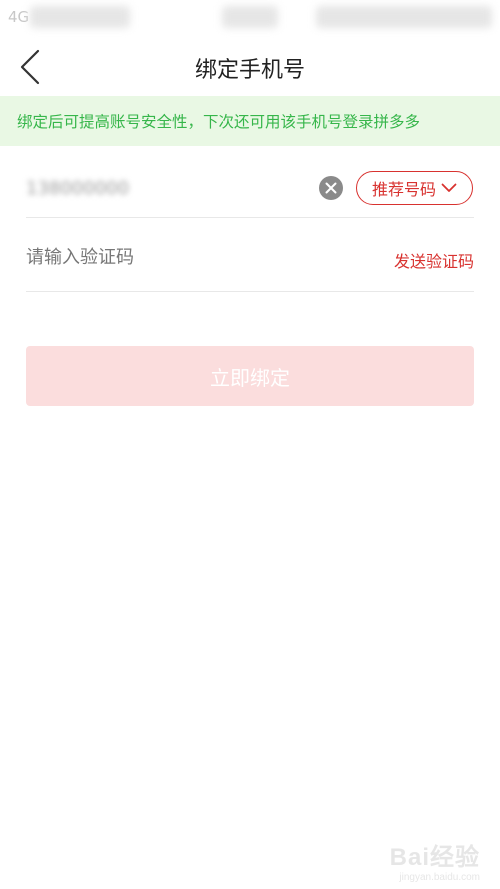  I want to click on status-bar: 4G, so click(250, 19).